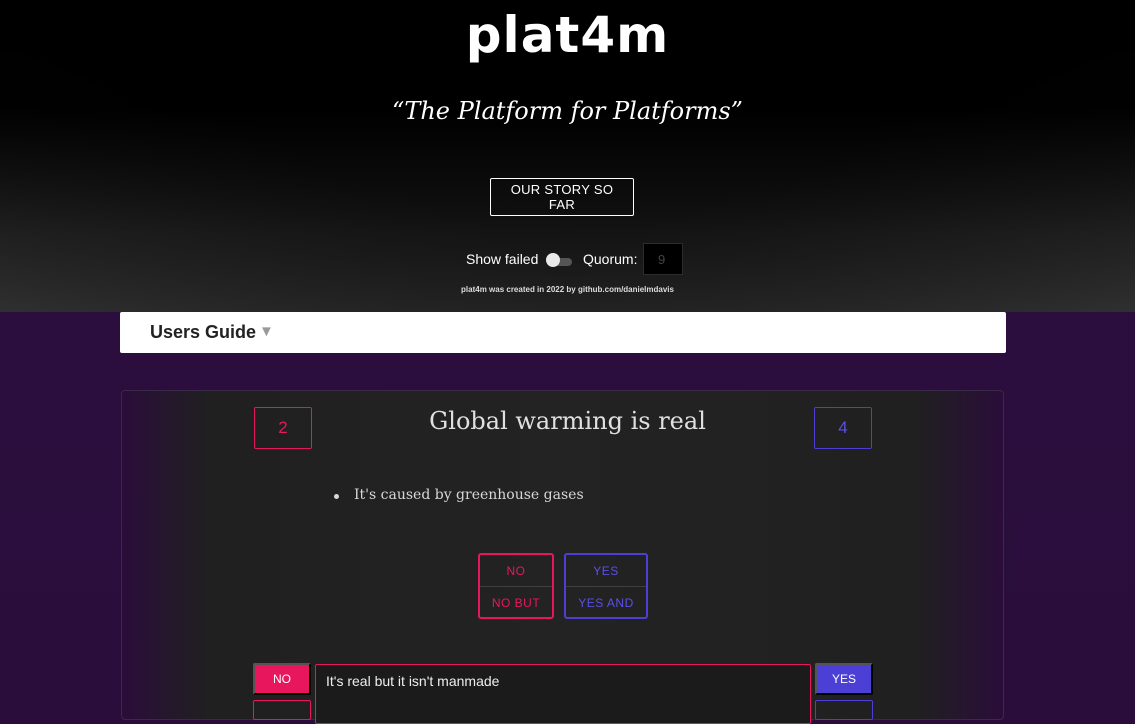  I want to click on reply-input: It's real but it isn't manmade, so click(563, 694).